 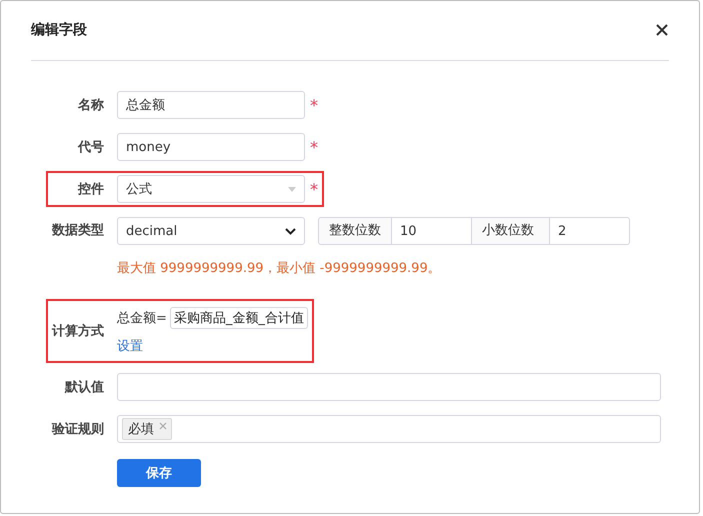 I want to click on close-icon, so click(x=662, y=30).